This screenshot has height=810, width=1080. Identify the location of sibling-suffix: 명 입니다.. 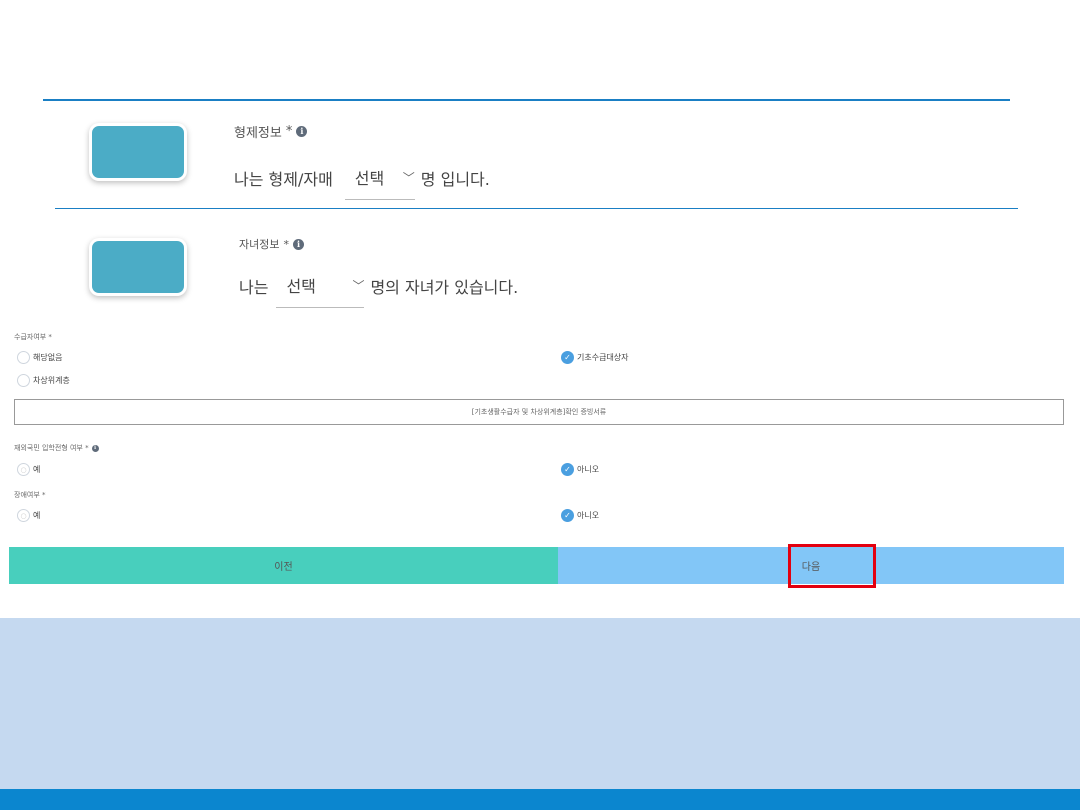
(455, 179).